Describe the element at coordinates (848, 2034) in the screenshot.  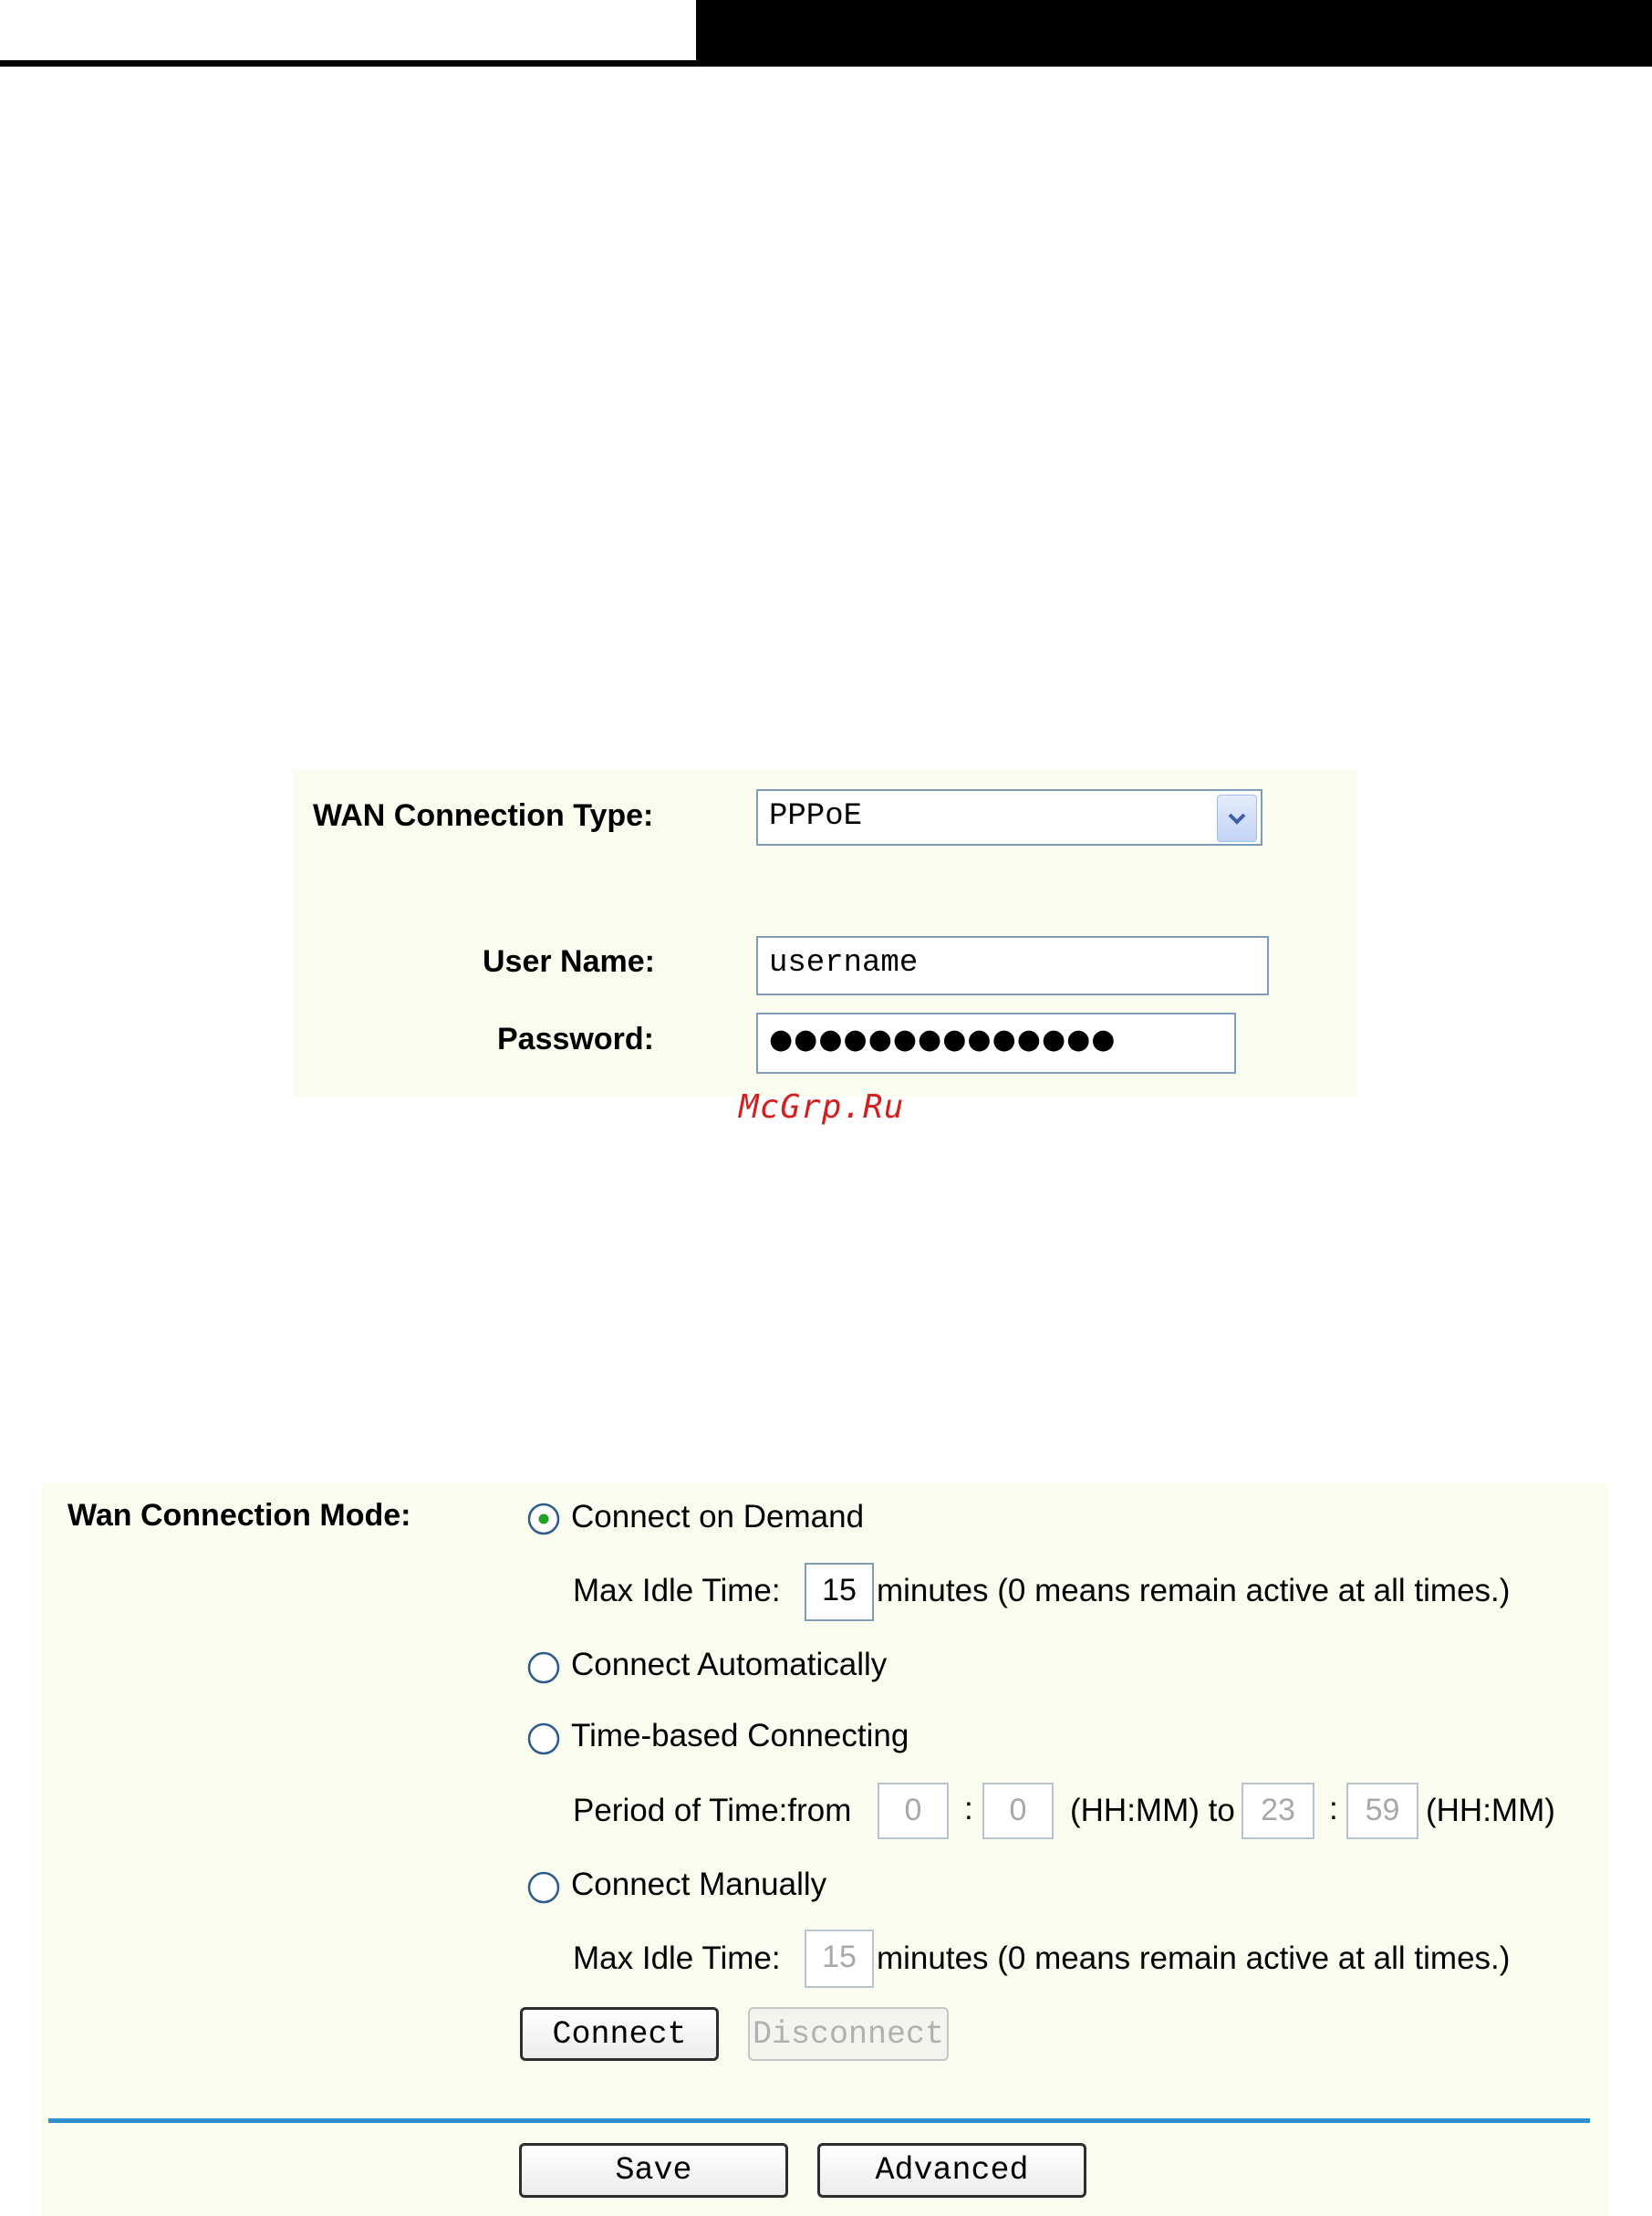
I see `disconnect-button: Disconnect` at that location.